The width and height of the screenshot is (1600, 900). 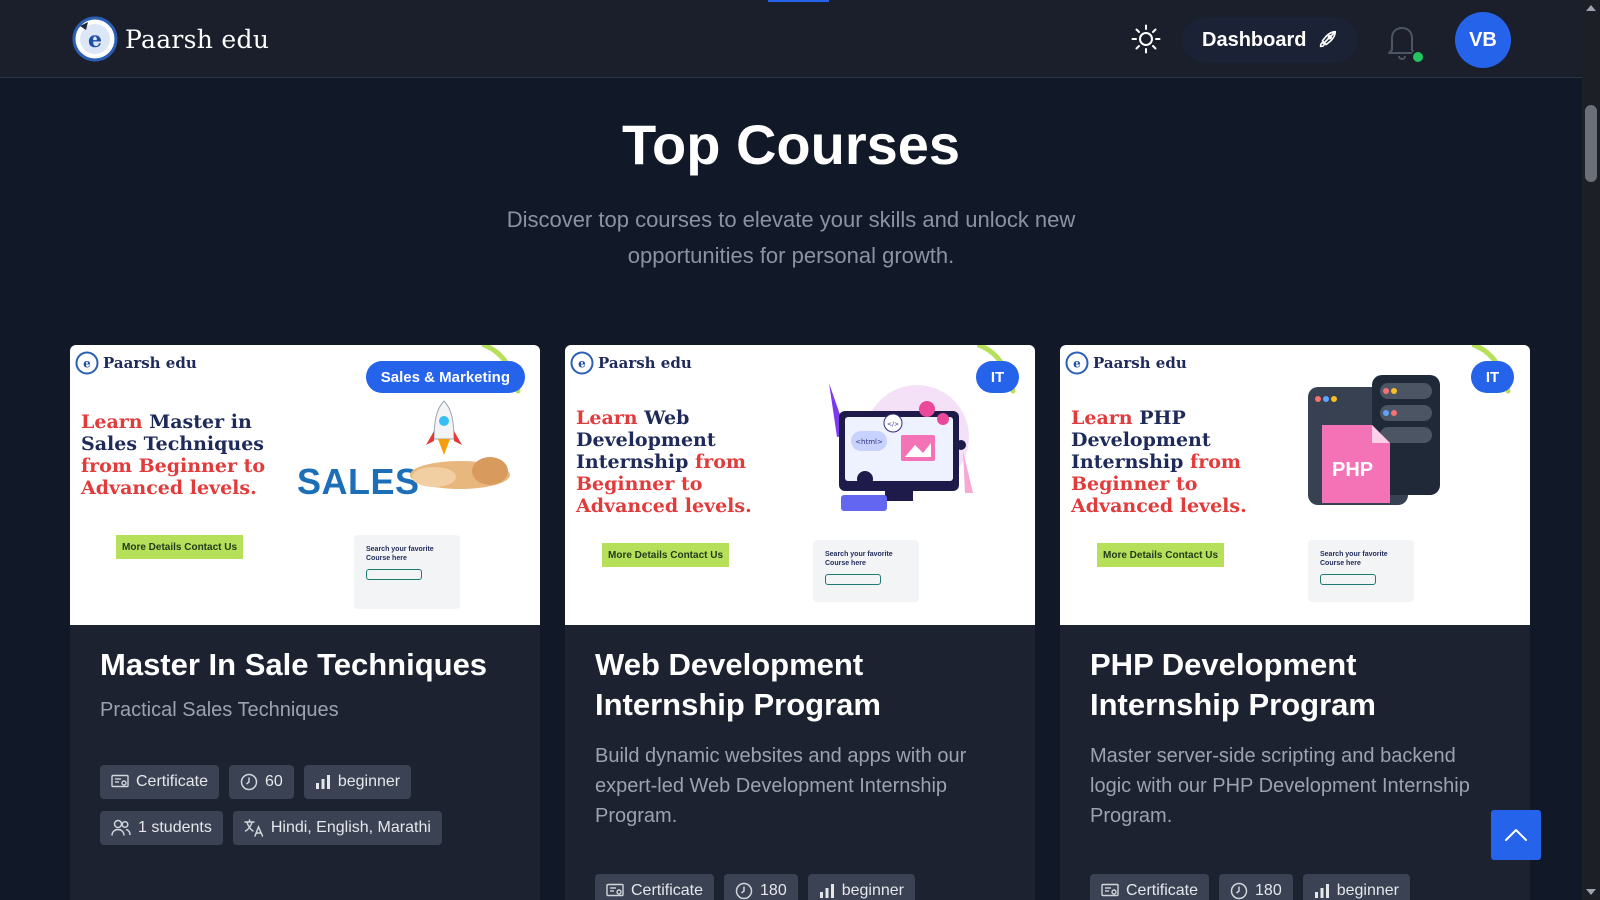 What do you see at coordinates (798, 1) in the screenshot?
I see `active-nav-indicator` at bounding box center [798, 1].